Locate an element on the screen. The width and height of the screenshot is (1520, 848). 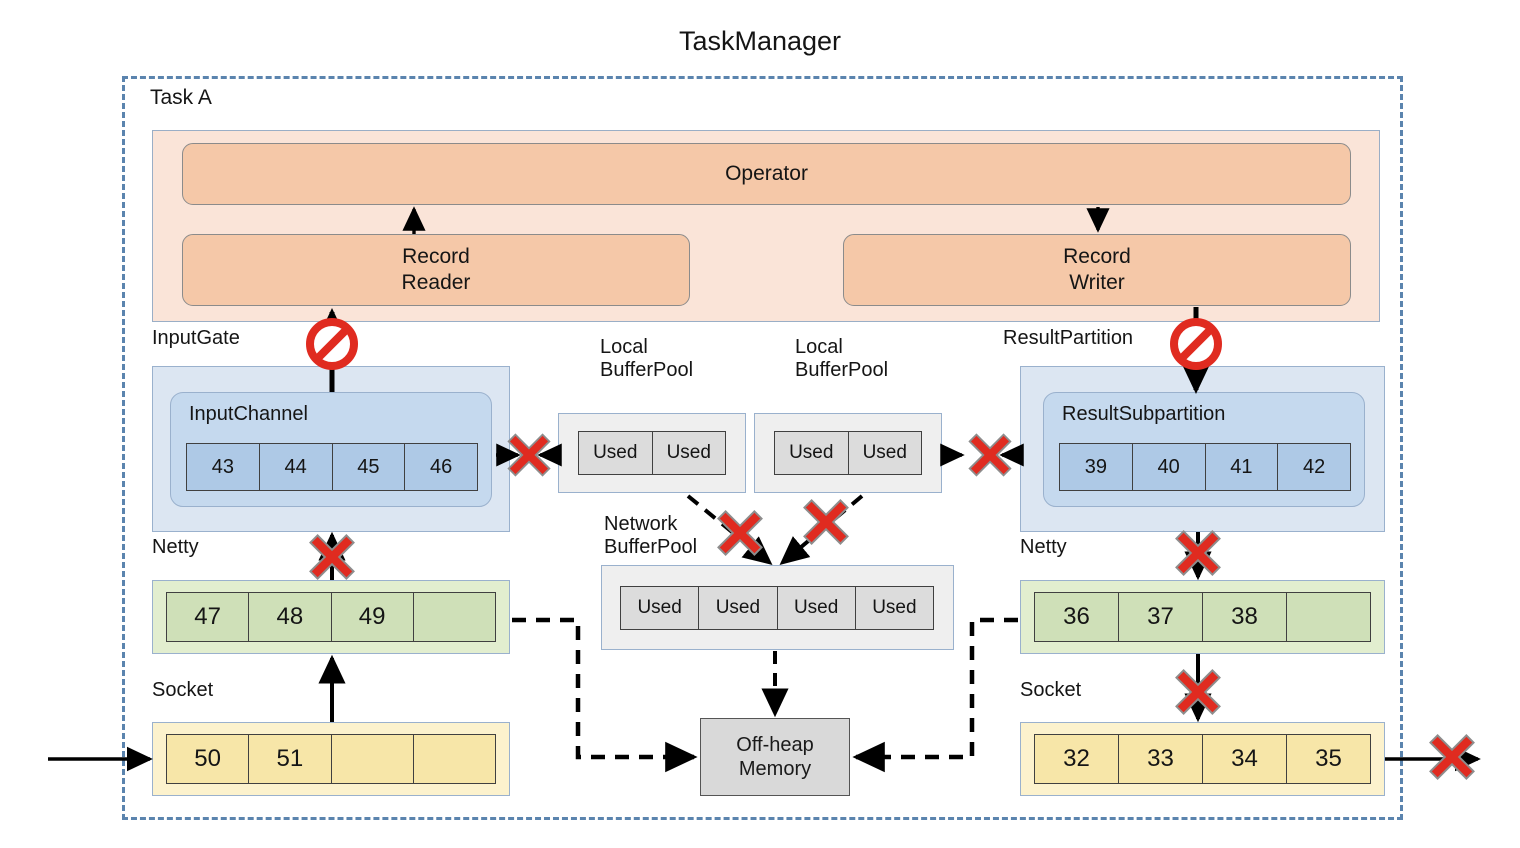
local-bufferpool-left-strip: Used Used is located at coordinates (652, 453).